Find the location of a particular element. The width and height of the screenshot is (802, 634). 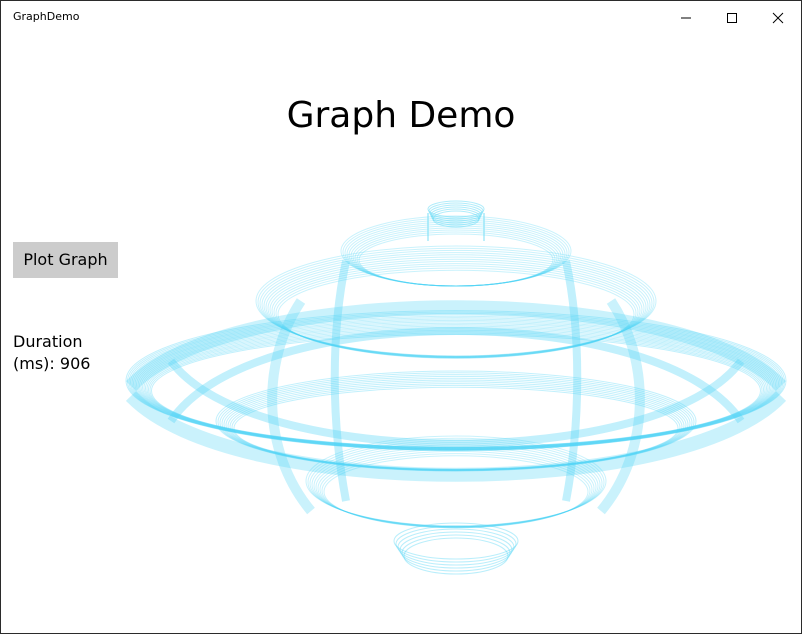

duration-value: (ms): 906 is located at coordinates (52, 363).